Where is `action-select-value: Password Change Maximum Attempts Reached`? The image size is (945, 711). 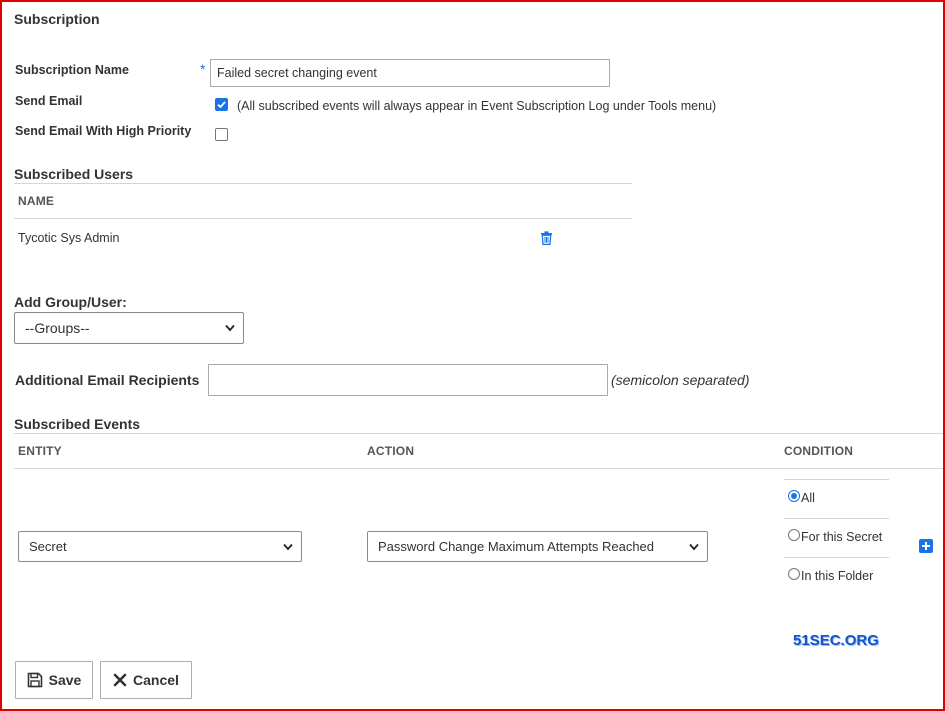 action-select-value: Password Change Maximum Attempts Reached is located at coordinates (516, 546).